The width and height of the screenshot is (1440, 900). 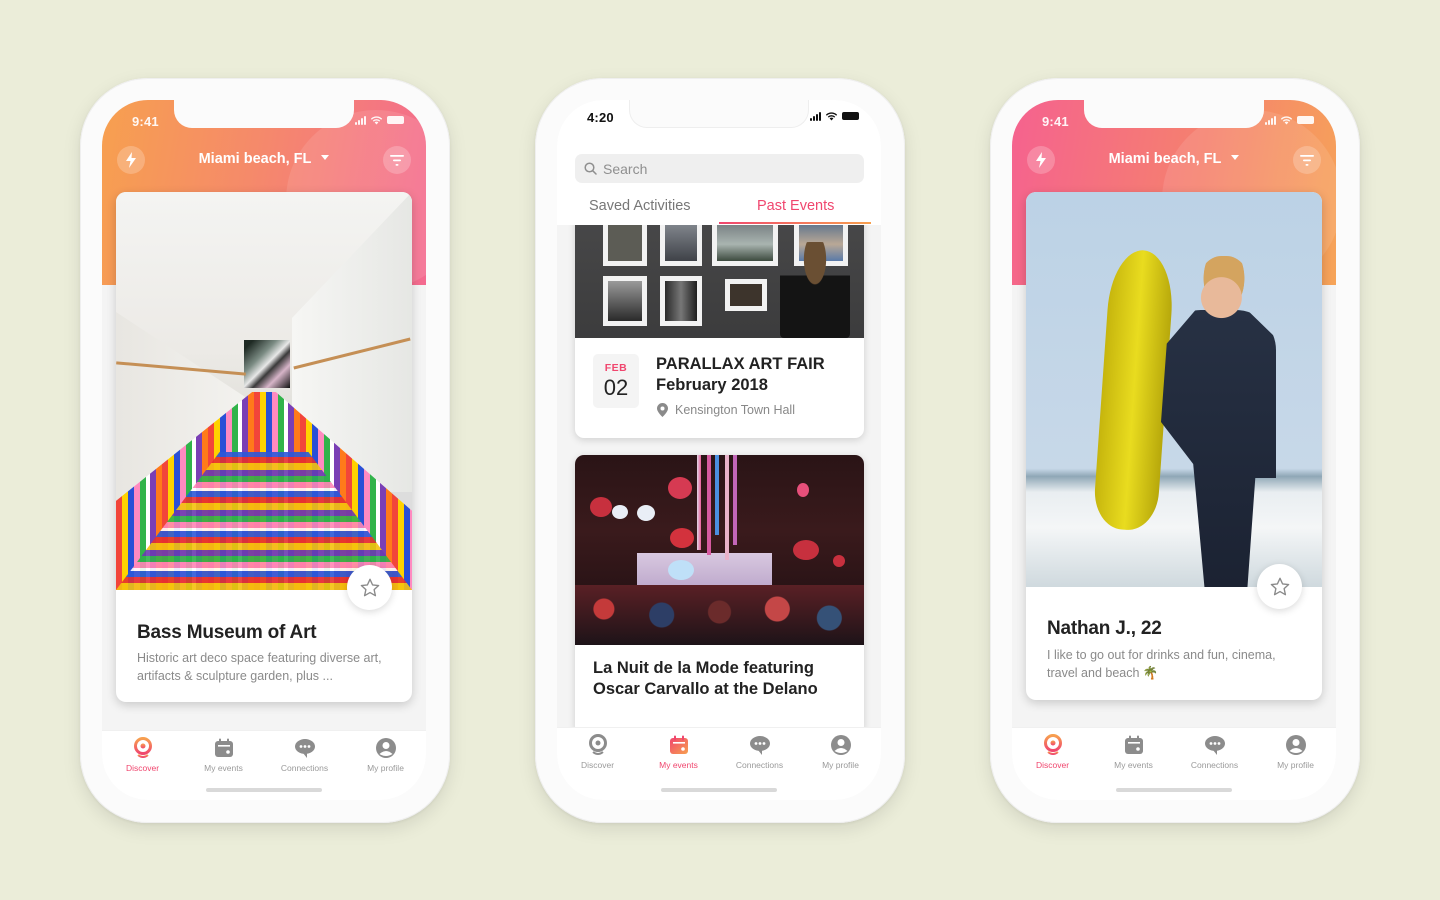 I want to click on event-location: Kensington Town Hall, so click(x=726, y=410).